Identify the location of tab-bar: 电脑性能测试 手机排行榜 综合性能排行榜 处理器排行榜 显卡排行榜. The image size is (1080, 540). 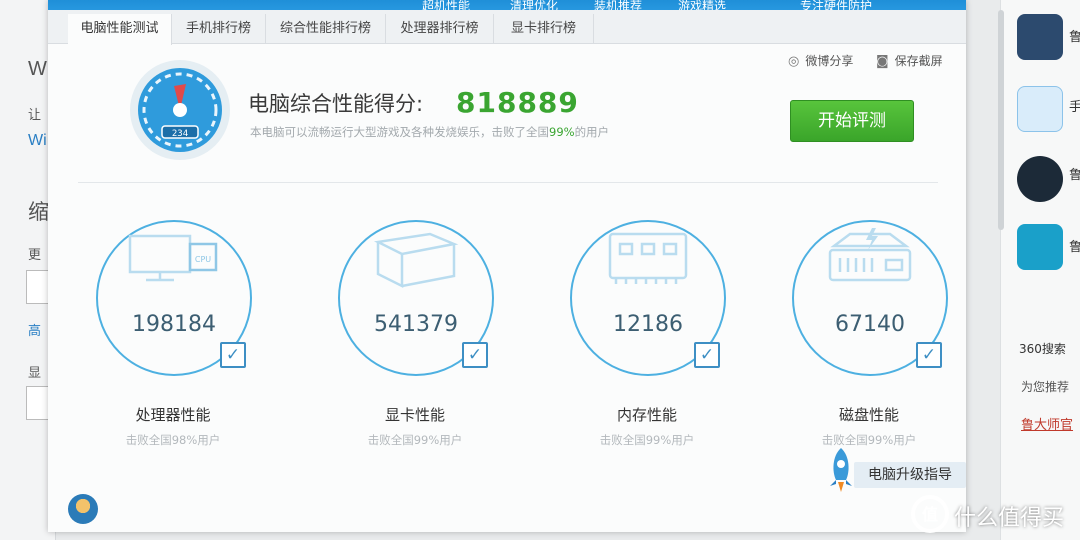
(507, 27).